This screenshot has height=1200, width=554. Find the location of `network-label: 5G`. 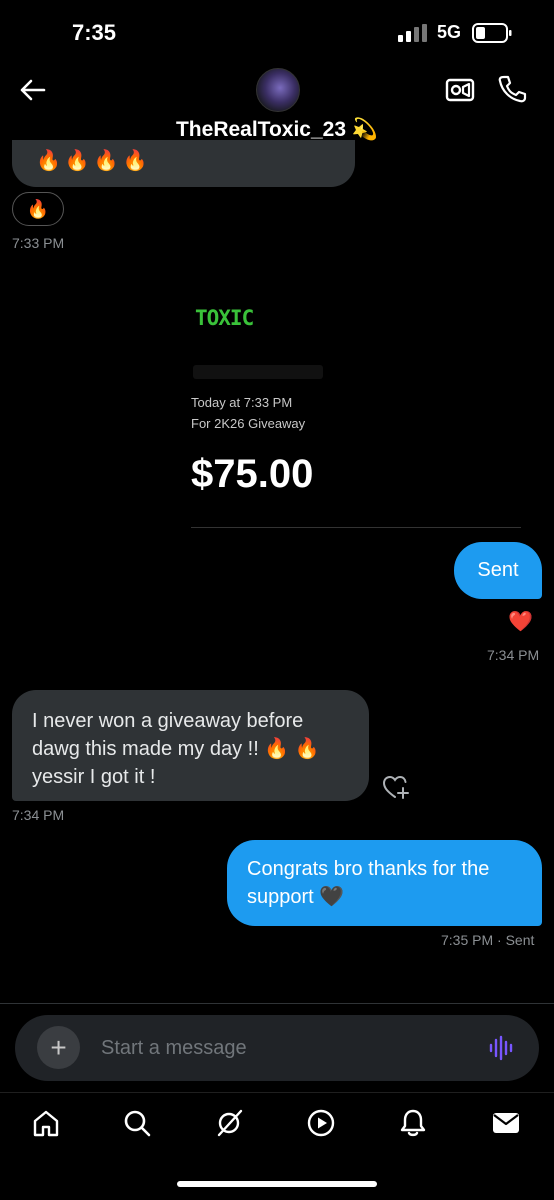

network-label: 5G is located at coordinates (449, 32).